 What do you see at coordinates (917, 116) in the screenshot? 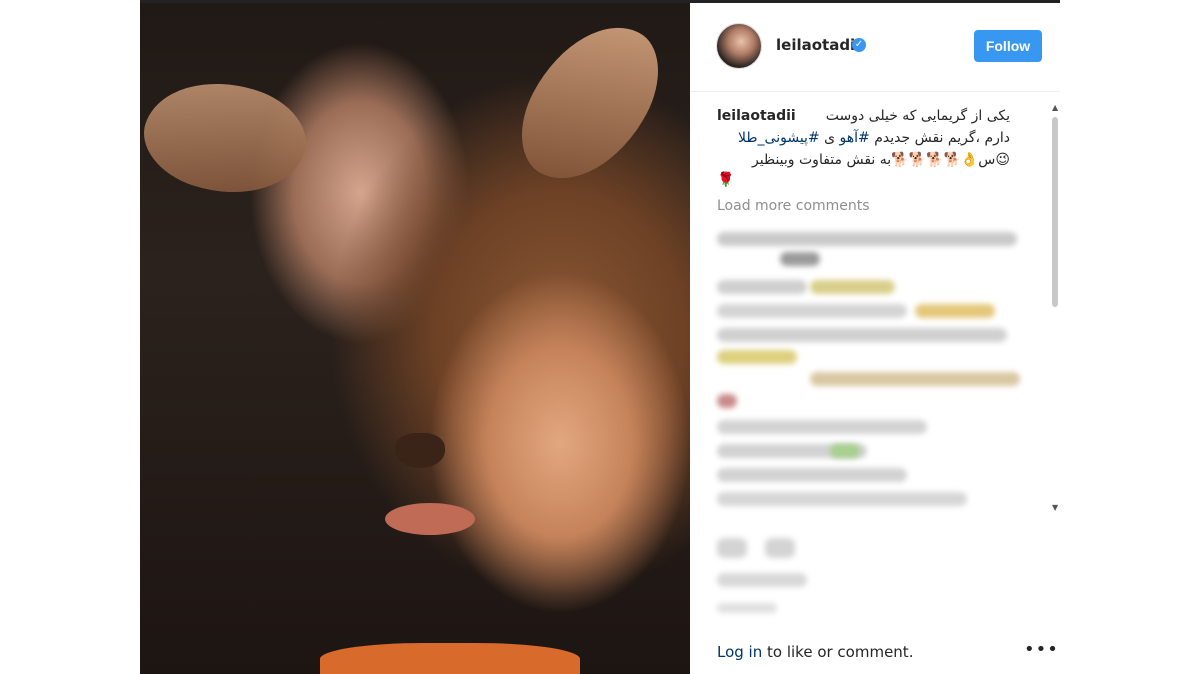
I see `caption-line-1: یکی از گریمایی که خیلی دوست` at bounding box center [917, 116].